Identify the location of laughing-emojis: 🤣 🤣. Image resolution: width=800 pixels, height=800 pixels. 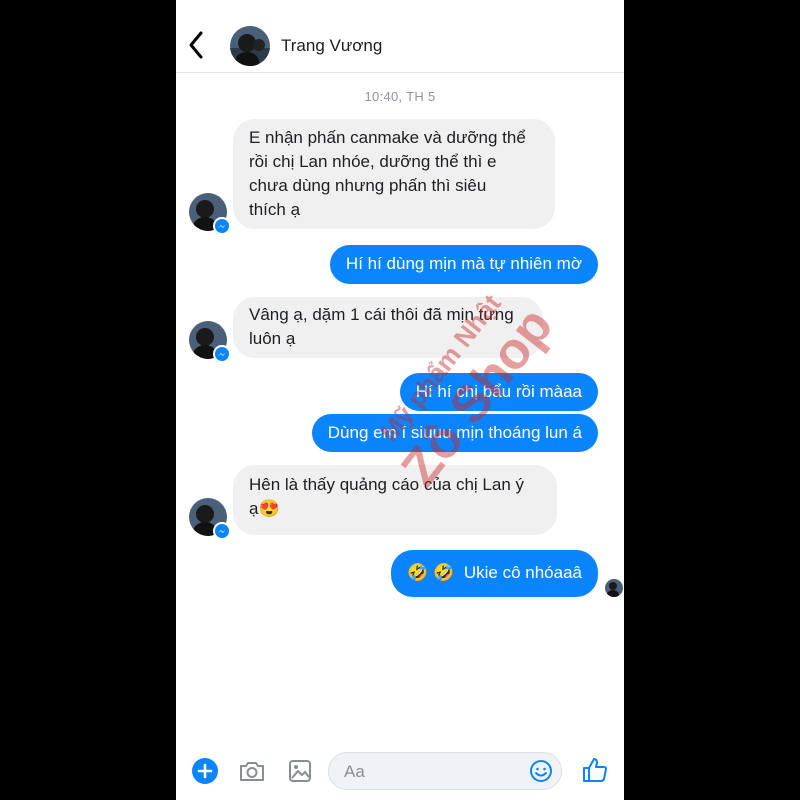
(431, 572).